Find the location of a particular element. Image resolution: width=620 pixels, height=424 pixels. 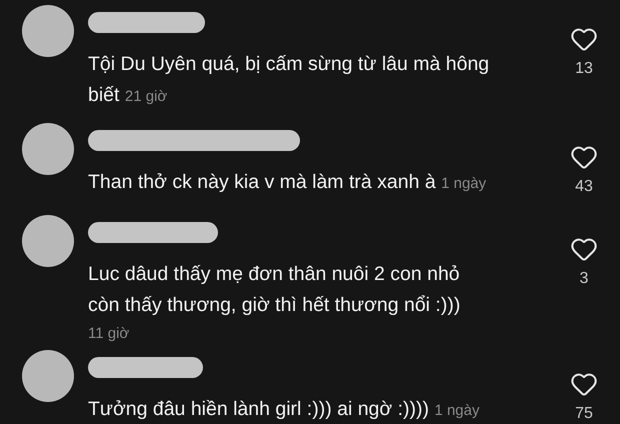

like-count: 75 is located at coordinates (584, 414).